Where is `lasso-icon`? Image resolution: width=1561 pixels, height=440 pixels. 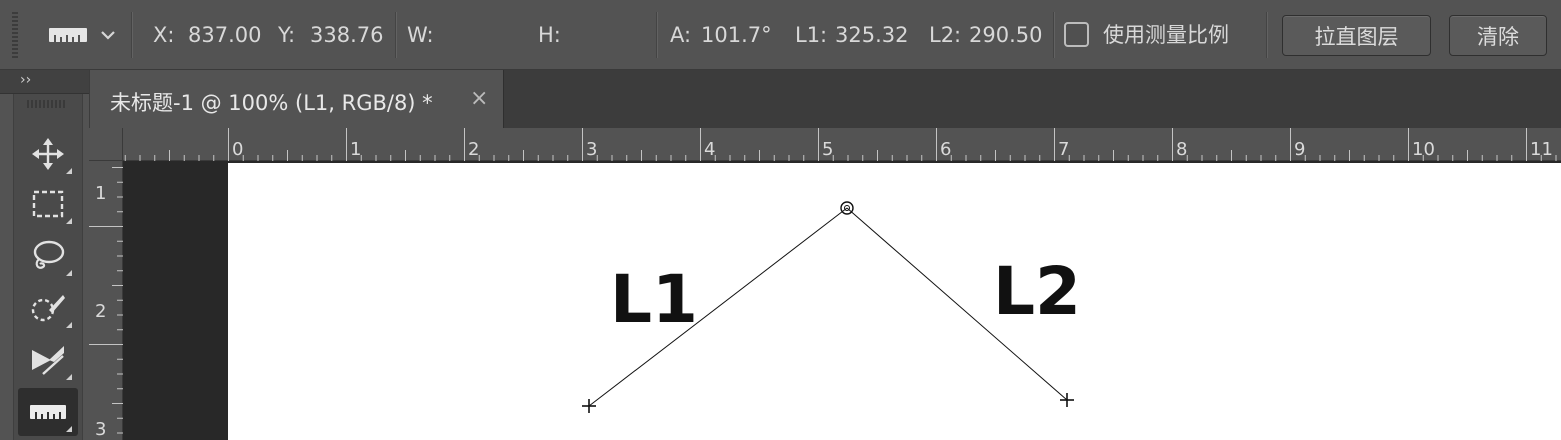
lasso-icon is located at coordinates (49, 254).